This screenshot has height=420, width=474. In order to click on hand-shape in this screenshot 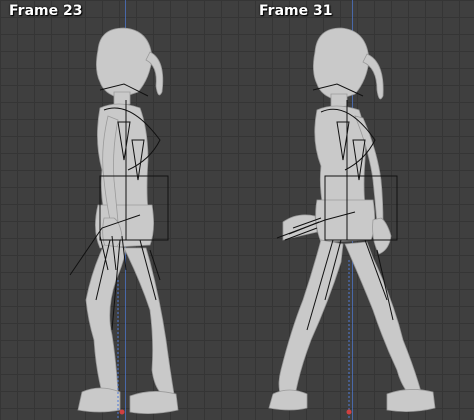, I will do `click(300, 227)`.